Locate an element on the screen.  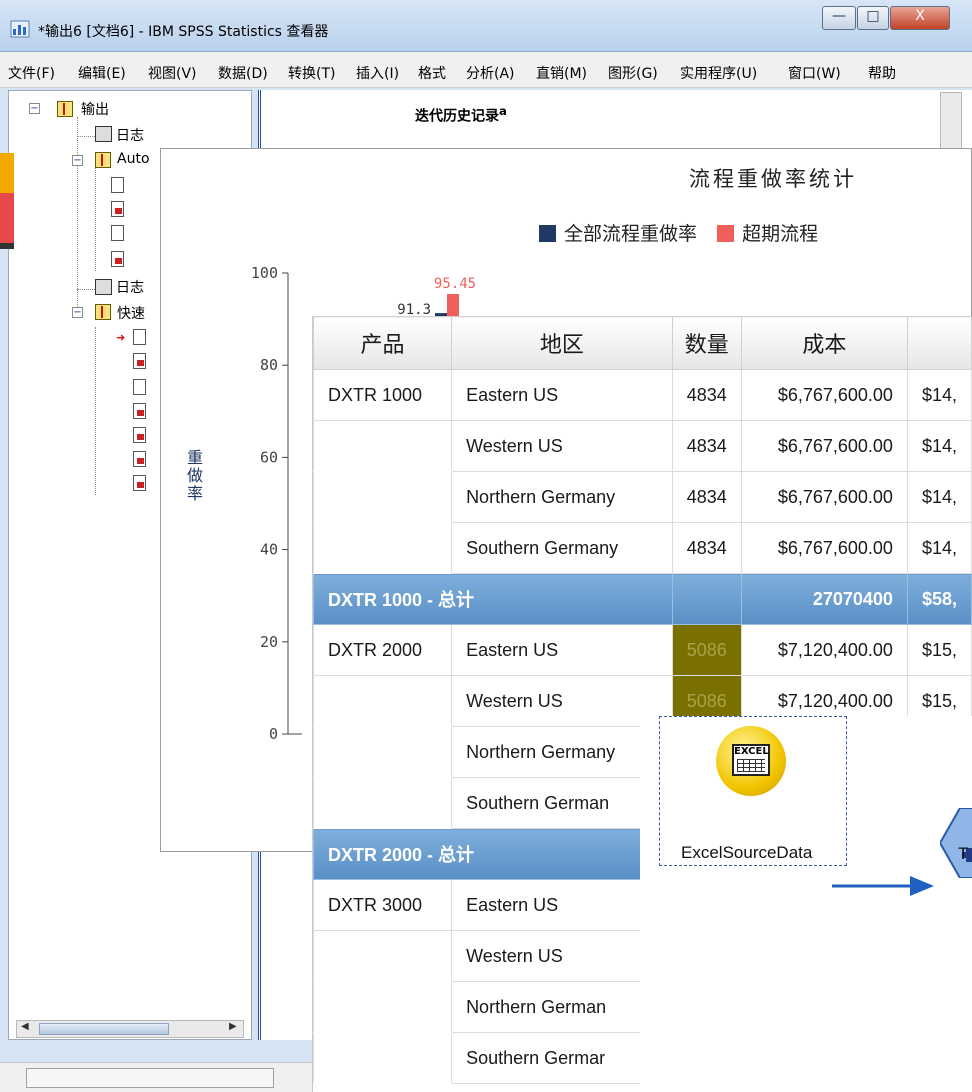
excel-source-node: EXCEL ExcelSourceData is located at coordinates (753, 791).